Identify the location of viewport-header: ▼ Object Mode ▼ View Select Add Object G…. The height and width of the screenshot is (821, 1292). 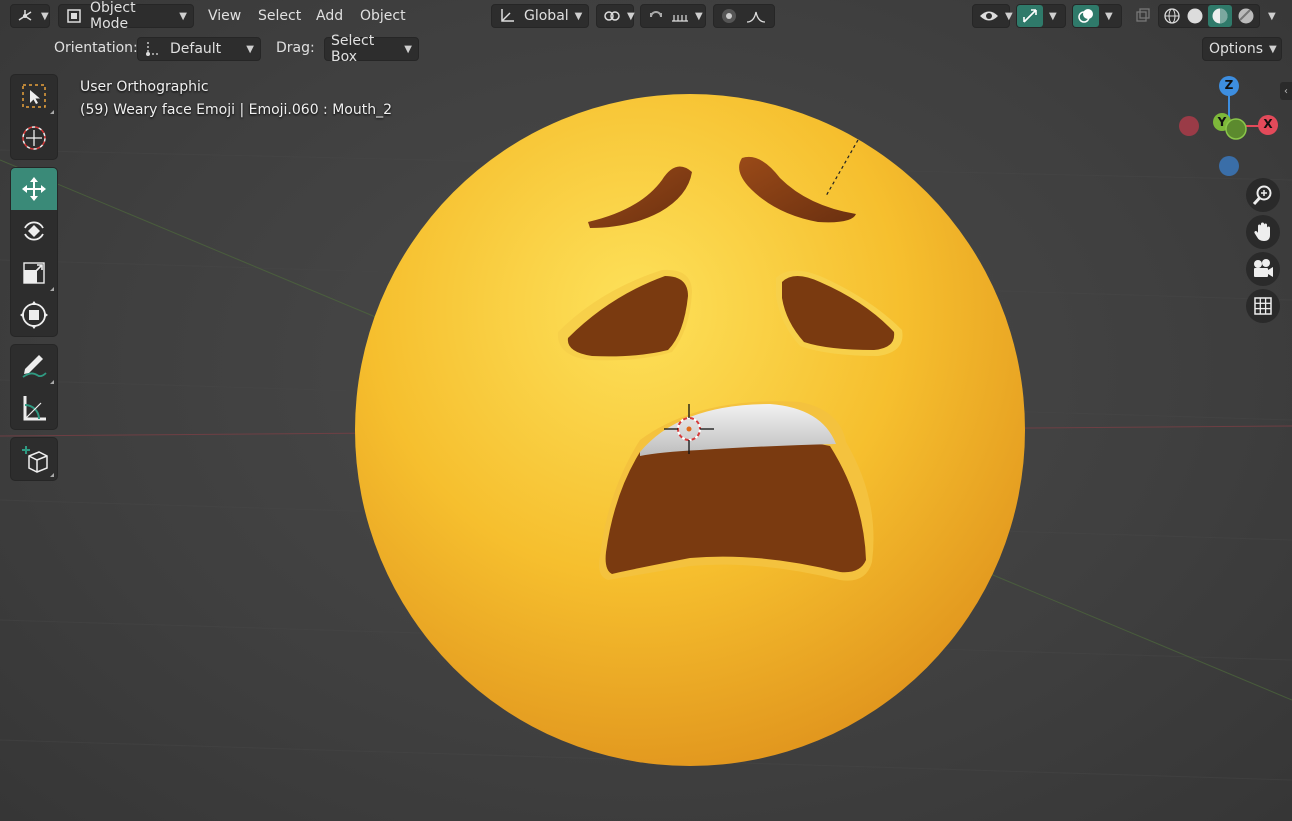
(646, 16).